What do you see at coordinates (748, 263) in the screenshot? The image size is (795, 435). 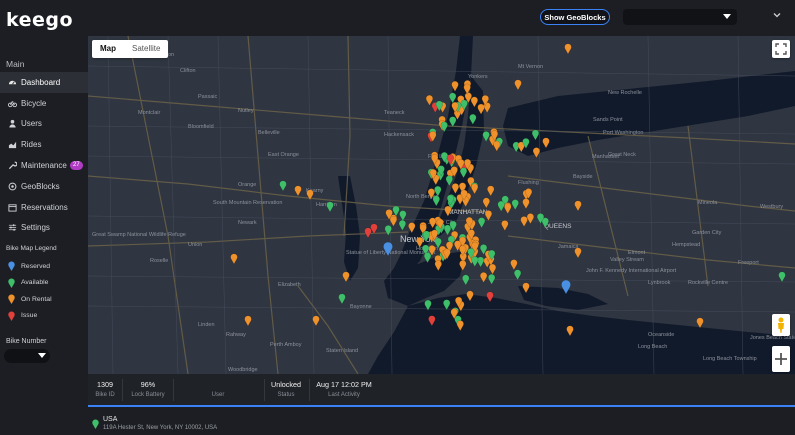 I see `map-place-label: Freeport` at bounding box center [748, 263].